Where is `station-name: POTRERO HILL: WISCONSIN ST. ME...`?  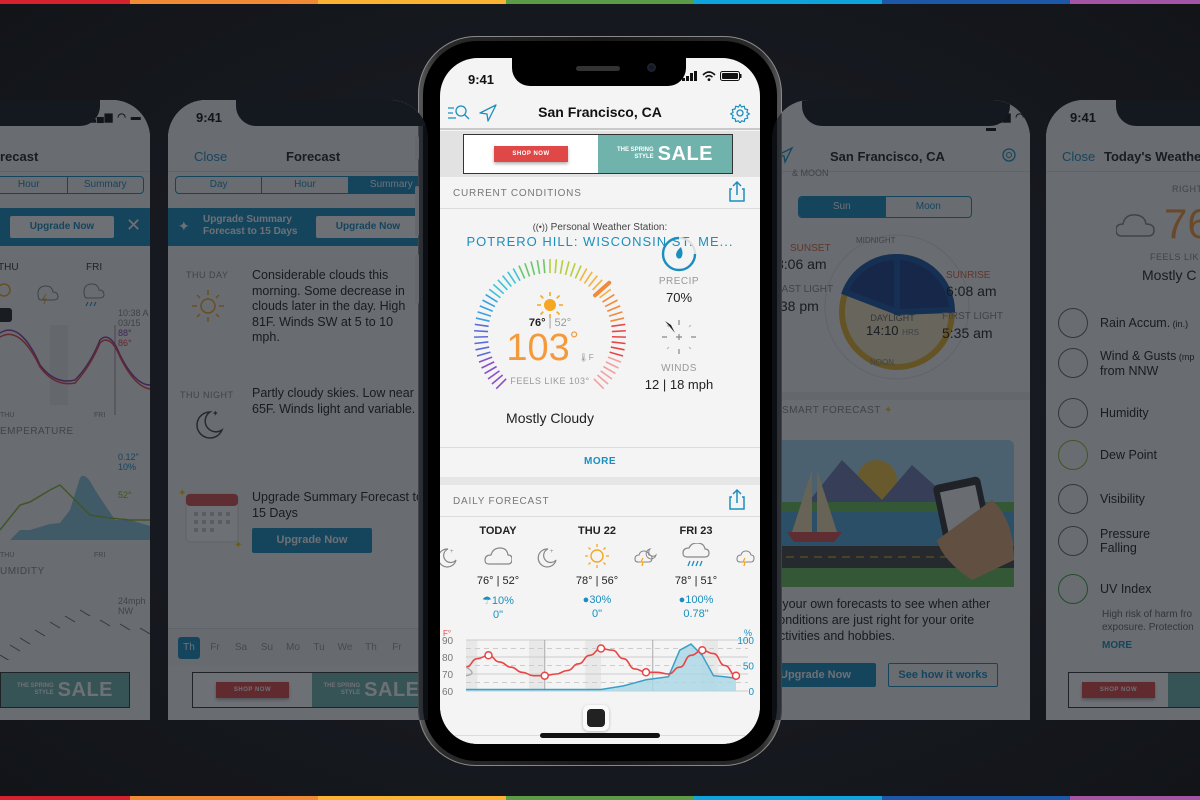 station-name: POTRERO HILL: WISCONSIN ST. ME... is located at coordinates (600, 241).